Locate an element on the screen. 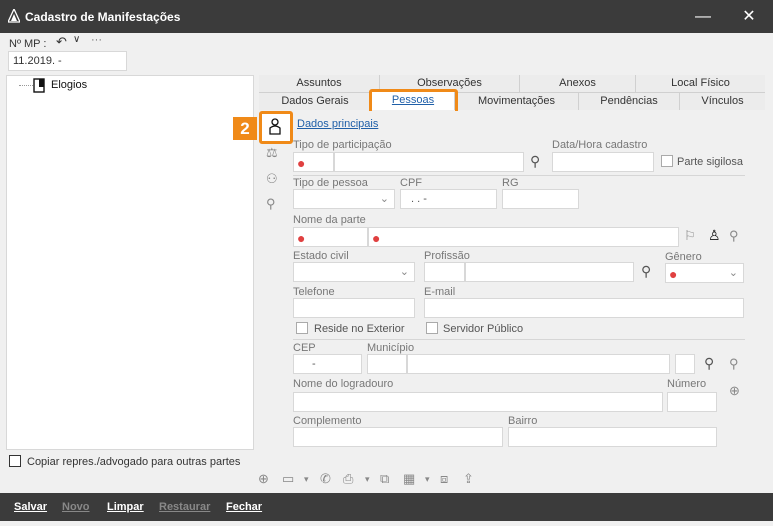 The image size is (773, 526). search-icon: ⚲ is located at coordinates (535, 161).